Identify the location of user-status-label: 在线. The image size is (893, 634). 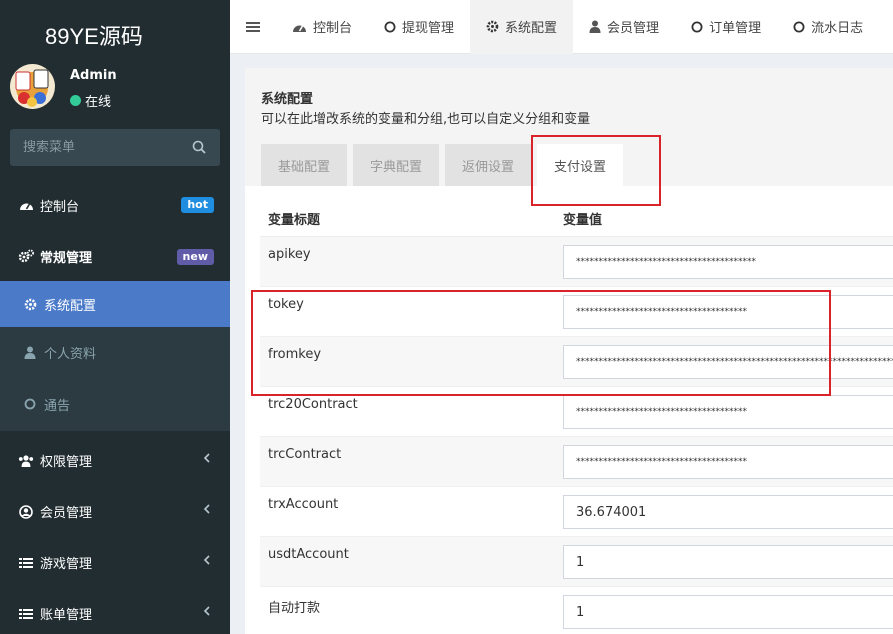
(98, 102).